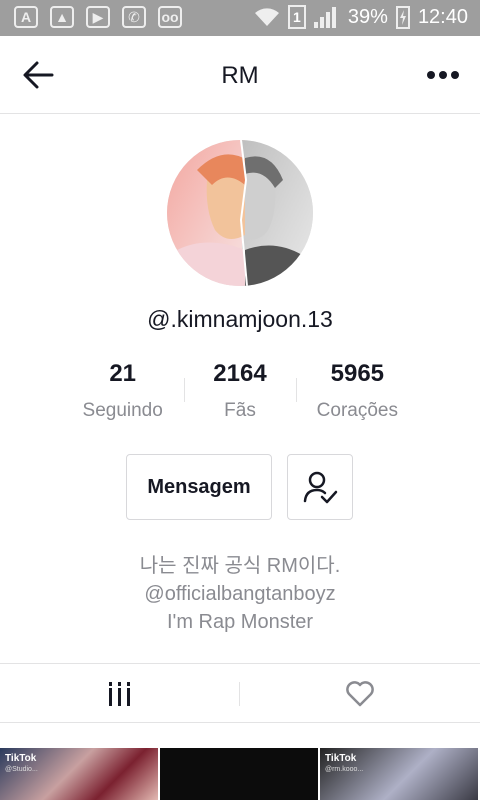  I want to click on tab-liked, so click(360, 694).